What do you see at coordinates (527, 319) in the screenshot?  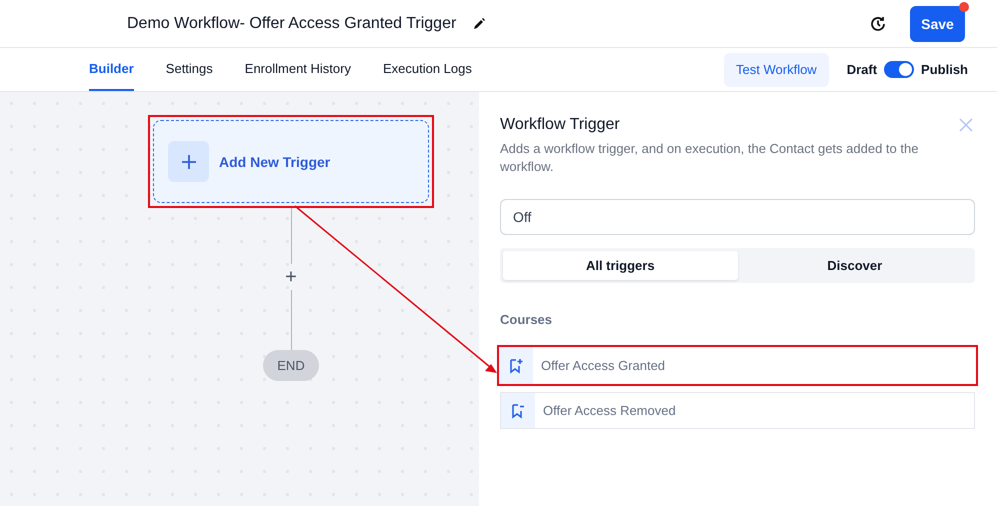 I see `section-heading: Courses` at bounding box center [527, 319].